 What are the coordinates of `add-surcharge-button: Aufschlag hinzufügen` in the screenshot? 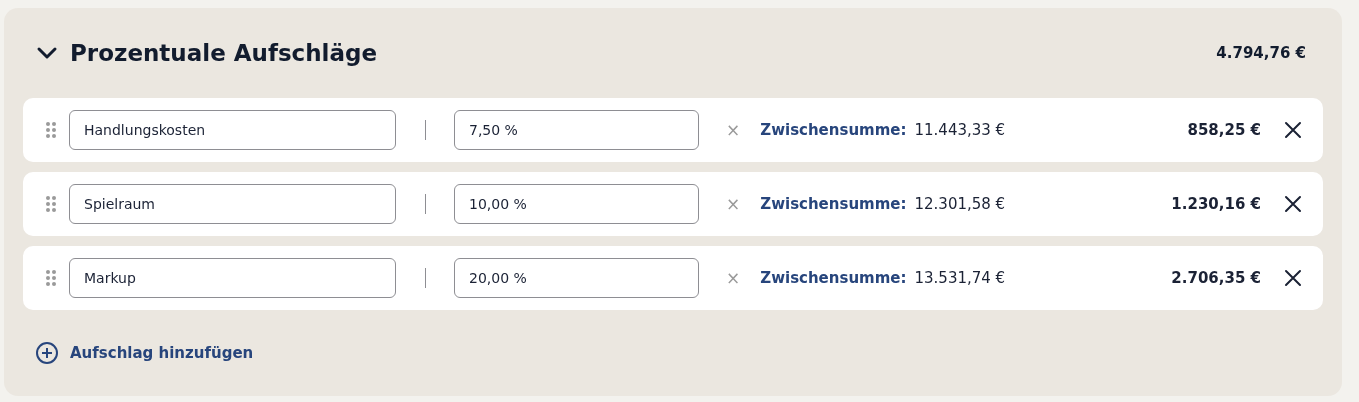 It's located at (144, 353).